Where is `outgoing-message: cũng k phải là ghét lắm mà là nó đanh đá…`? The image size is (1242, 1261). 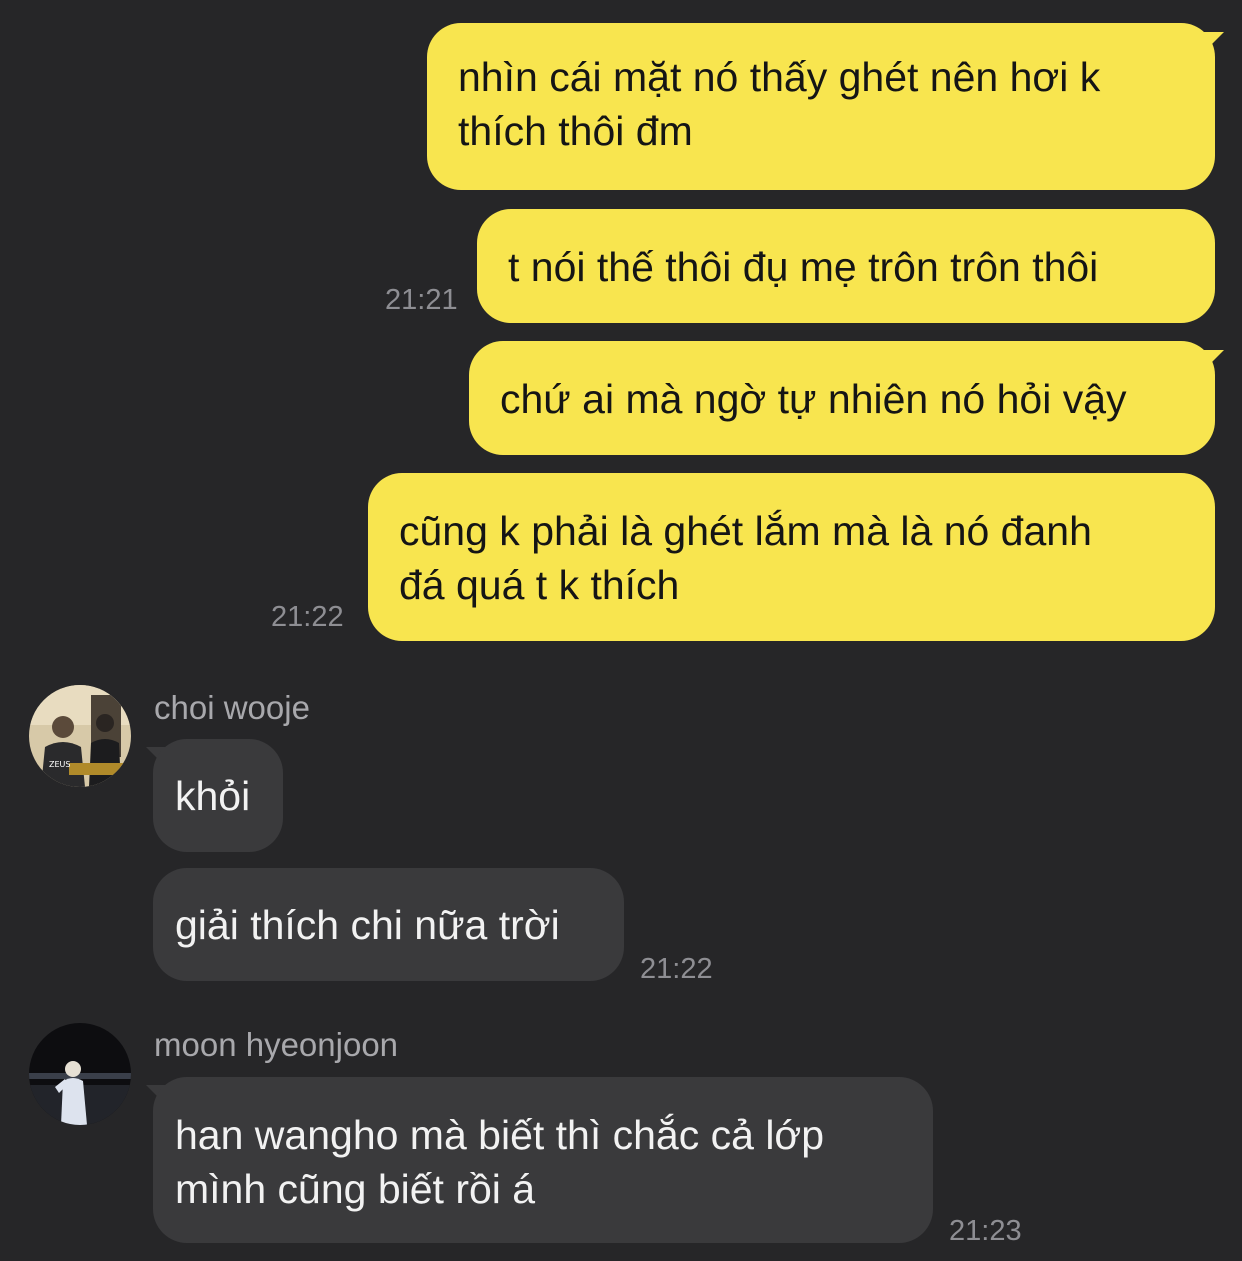
outgoing-message: cũng k phải là ghét lắm mà là nó đanh đá… is located at coordinates (791, 557).